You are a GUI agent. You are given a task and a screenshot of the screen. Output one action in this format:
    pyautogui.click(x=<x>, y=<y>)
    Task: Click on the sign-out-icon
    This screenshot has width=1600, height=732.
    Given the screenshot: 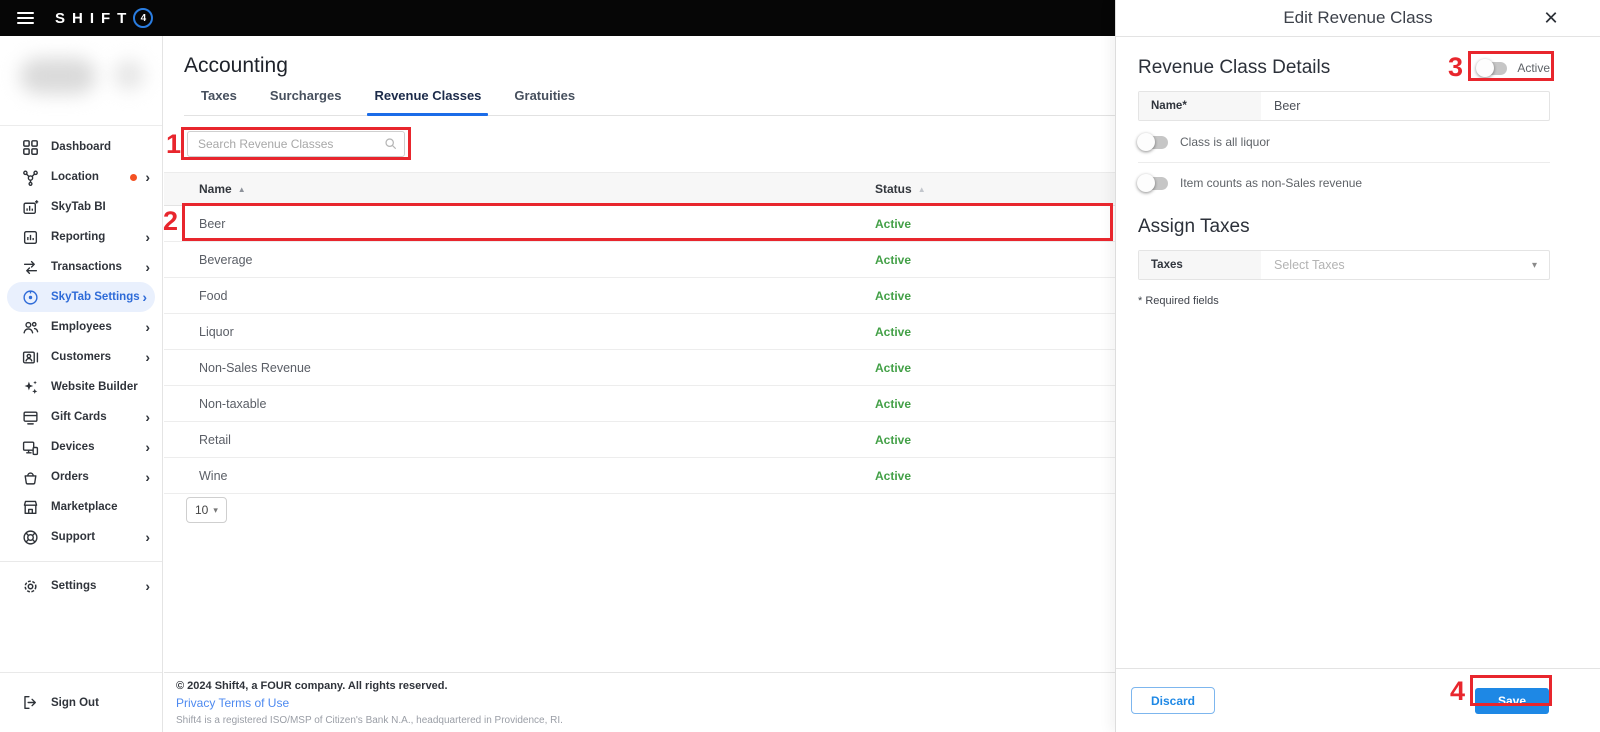 What is the action you would take?
    pyautogui.click(x=30, y=702)
    